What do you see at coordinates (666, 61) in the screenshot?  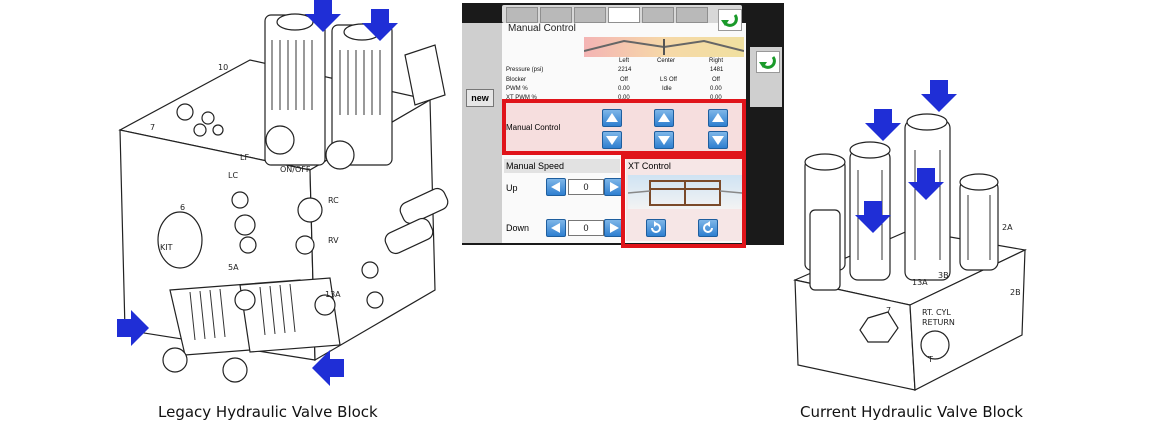 I see `col-header-center: Center` at bounding box center [666, 61].